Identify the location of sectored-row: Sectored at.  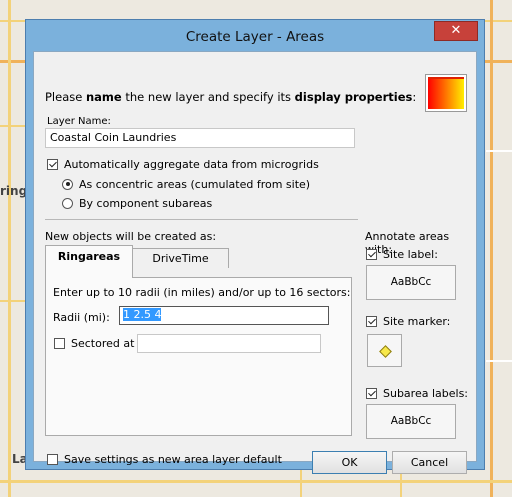
(94, 343).